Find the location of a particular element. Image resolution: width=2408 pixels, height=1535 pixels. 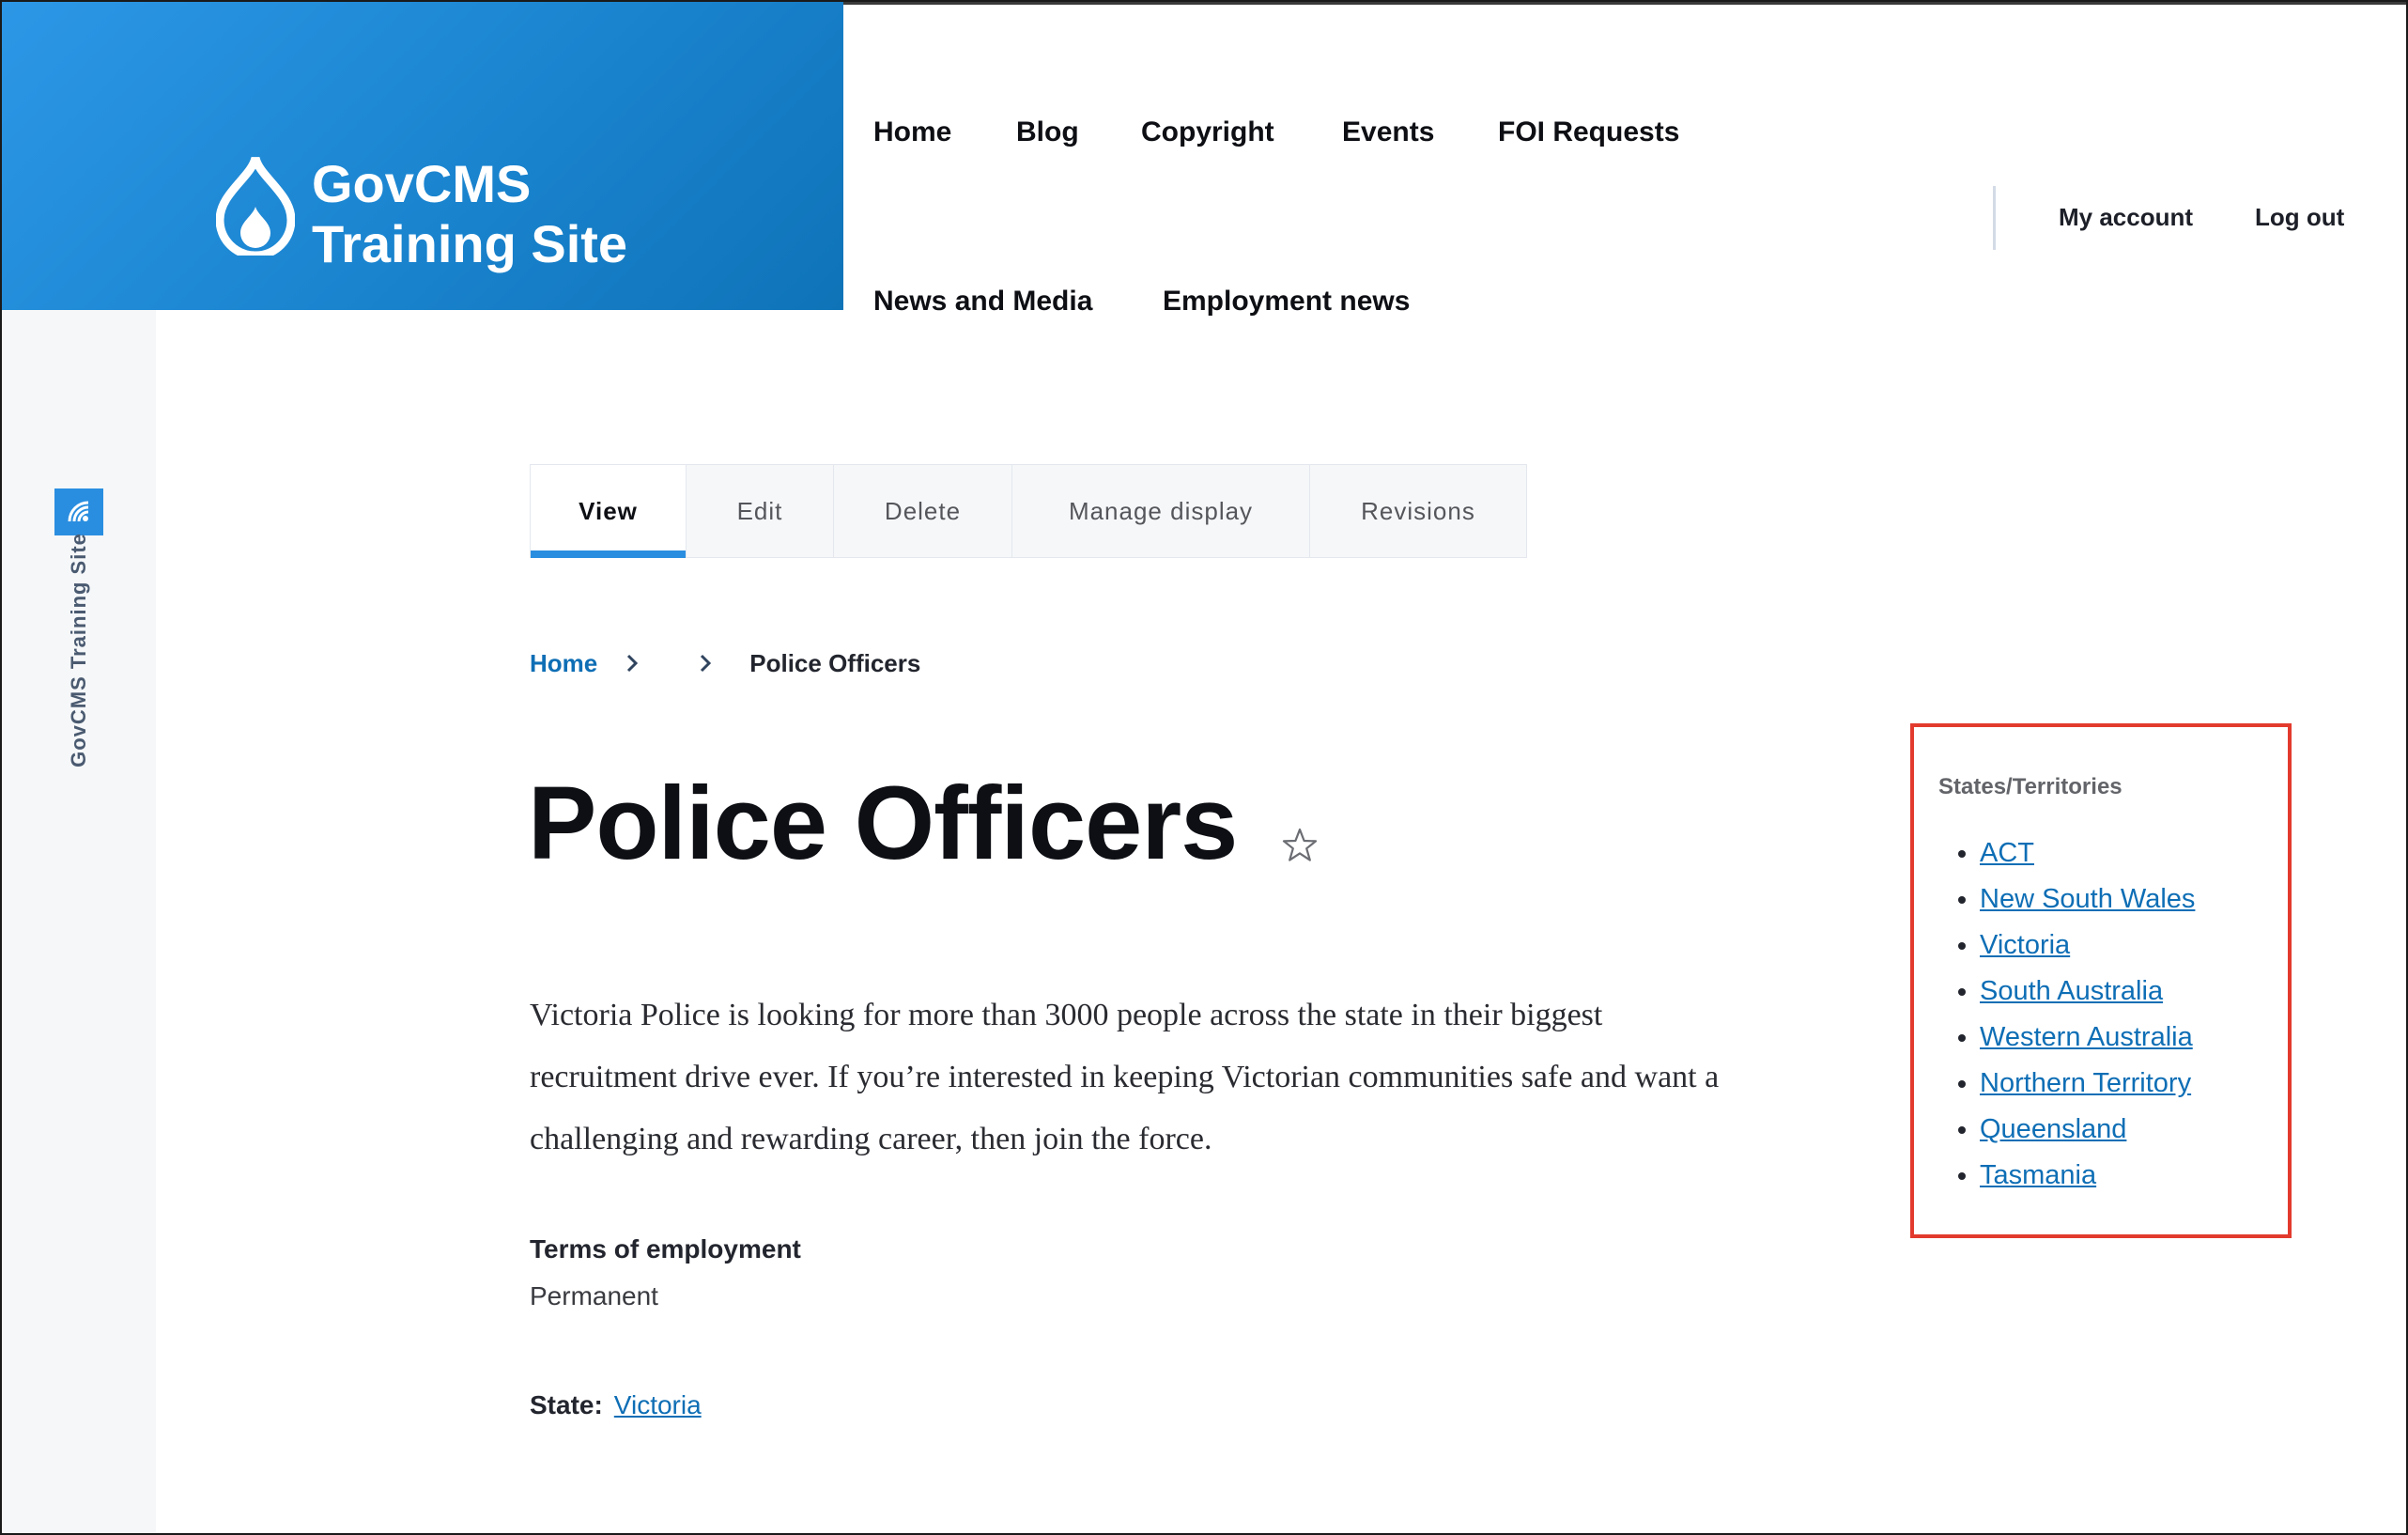

list-item: Victoria is located at coordinates (2087, 946).